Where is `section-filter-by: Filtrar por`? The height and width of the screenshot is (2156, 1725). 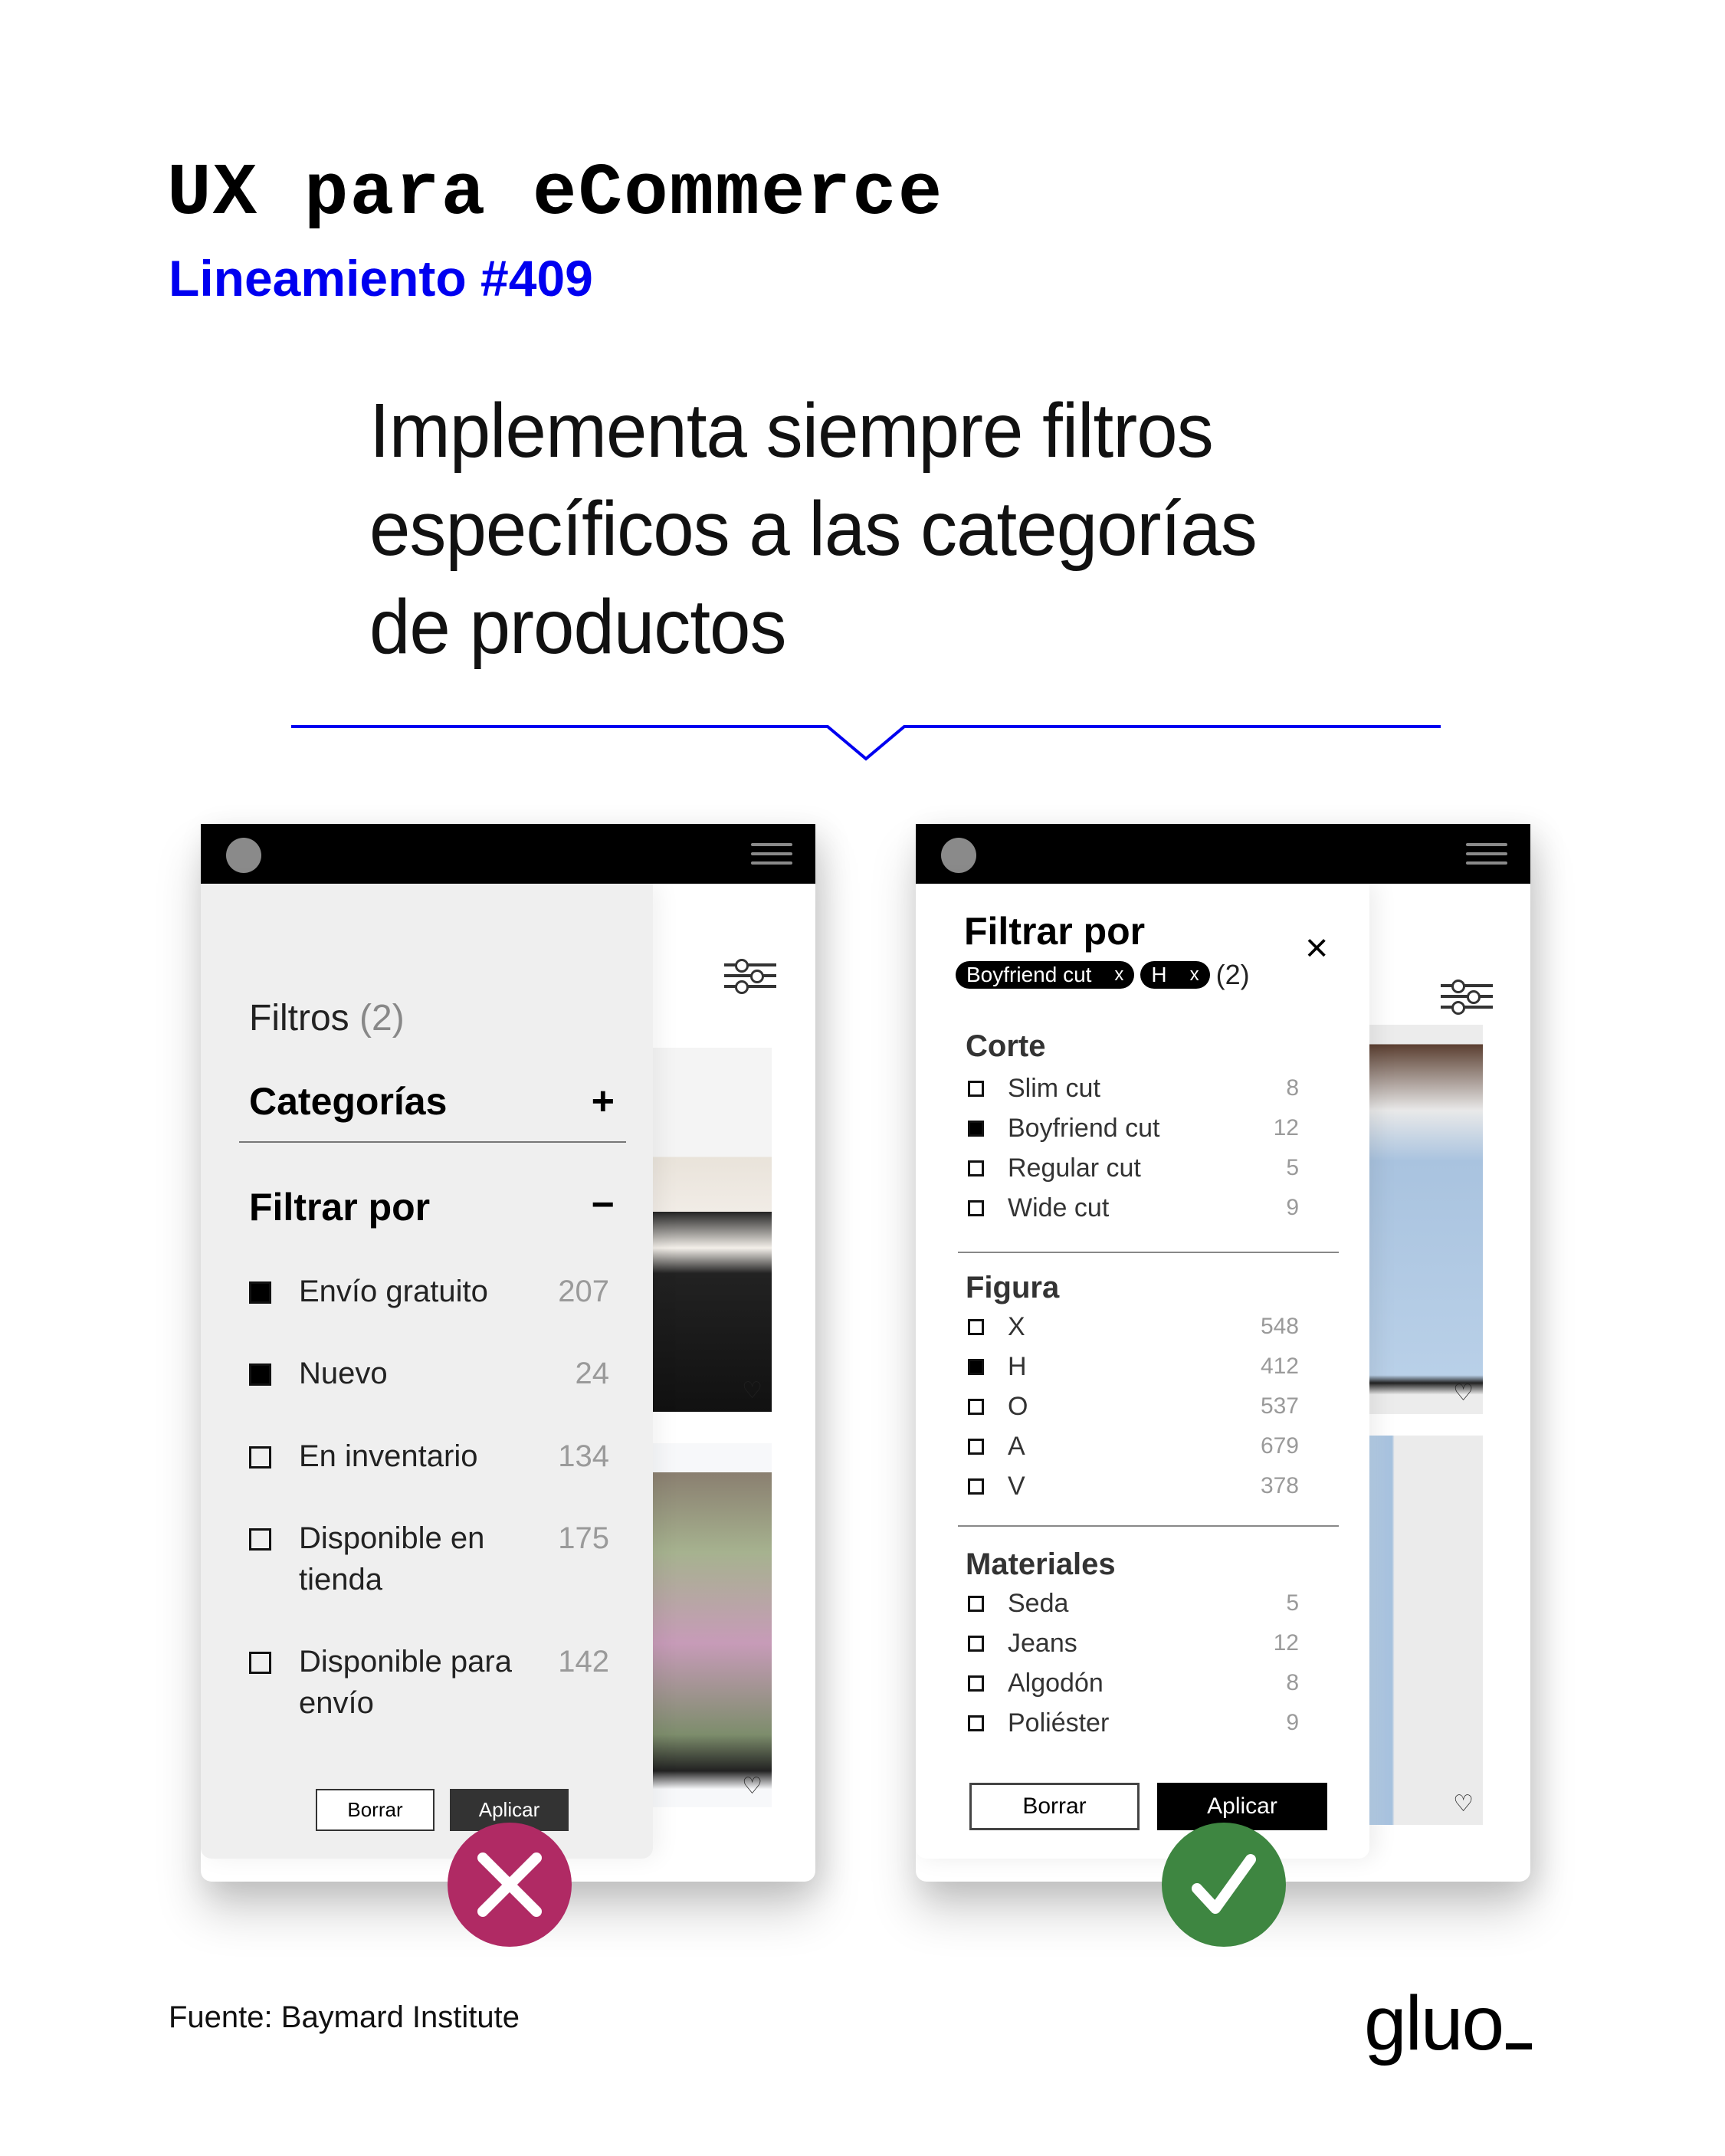
section-filter-by: Filtrar por is located at coordinates (339, 1207).